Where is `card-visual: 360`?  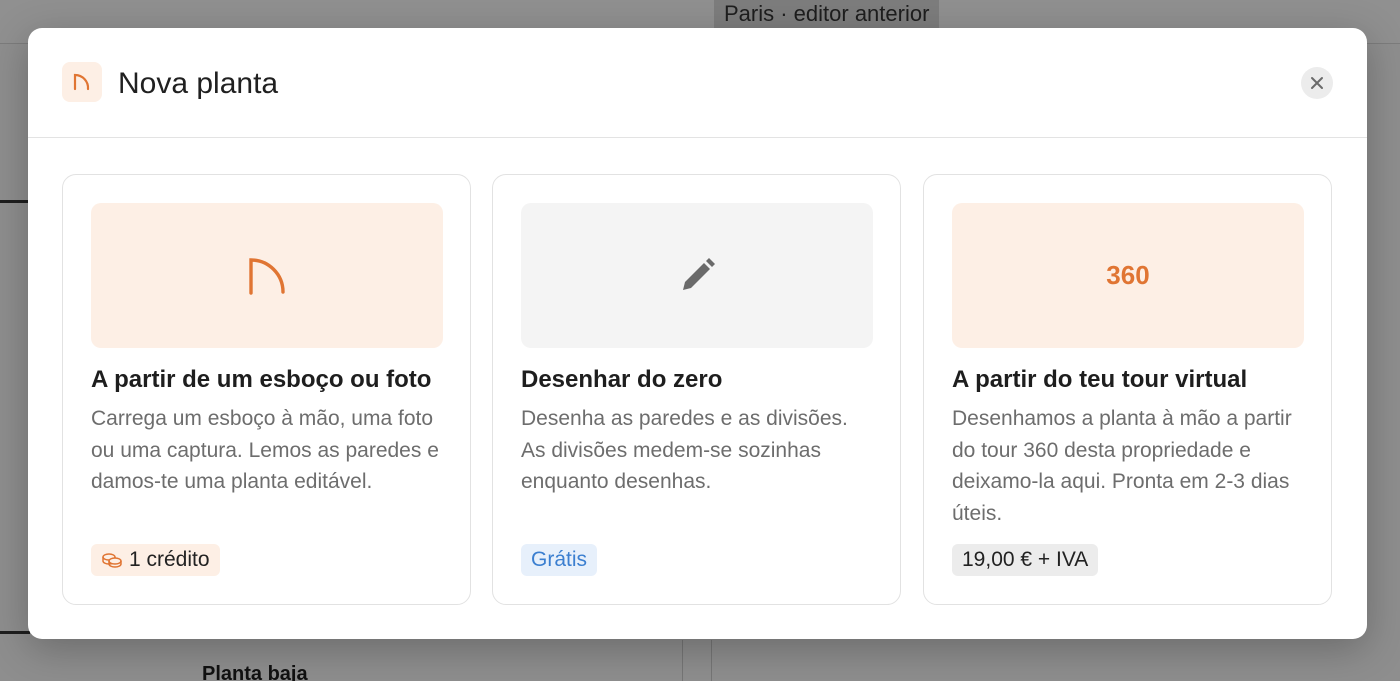
card-visual: 360 is located at coordinates (1128, 275).